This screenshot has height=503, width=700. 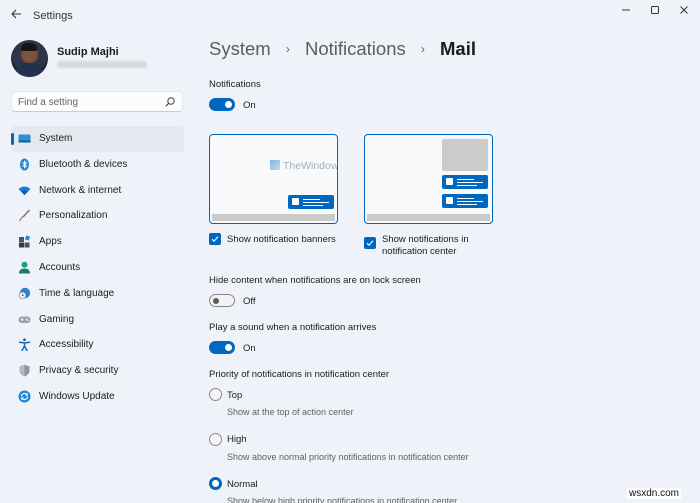 What do you see at coordinates (77, 396) in the screenshot?
I see `sidebar-item-label: Windows Update` at bounding box center [77, 396].